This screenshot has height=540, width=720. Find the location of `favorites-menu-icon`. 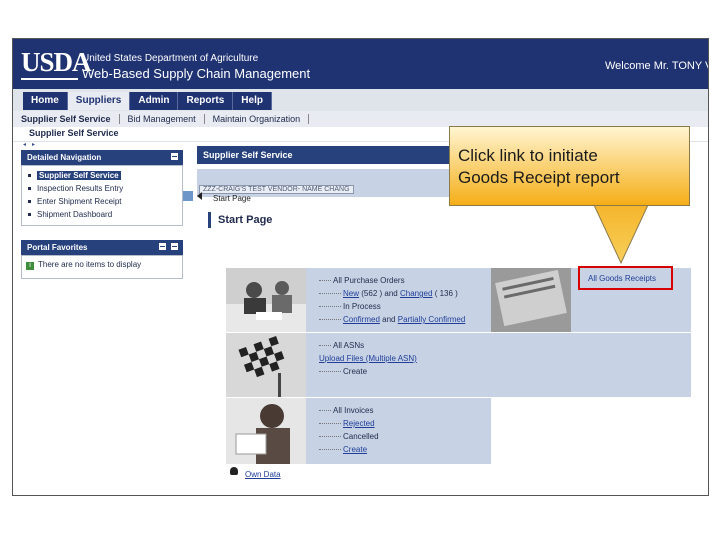

favorites-menu-icon is located at coordinates (162, 246).